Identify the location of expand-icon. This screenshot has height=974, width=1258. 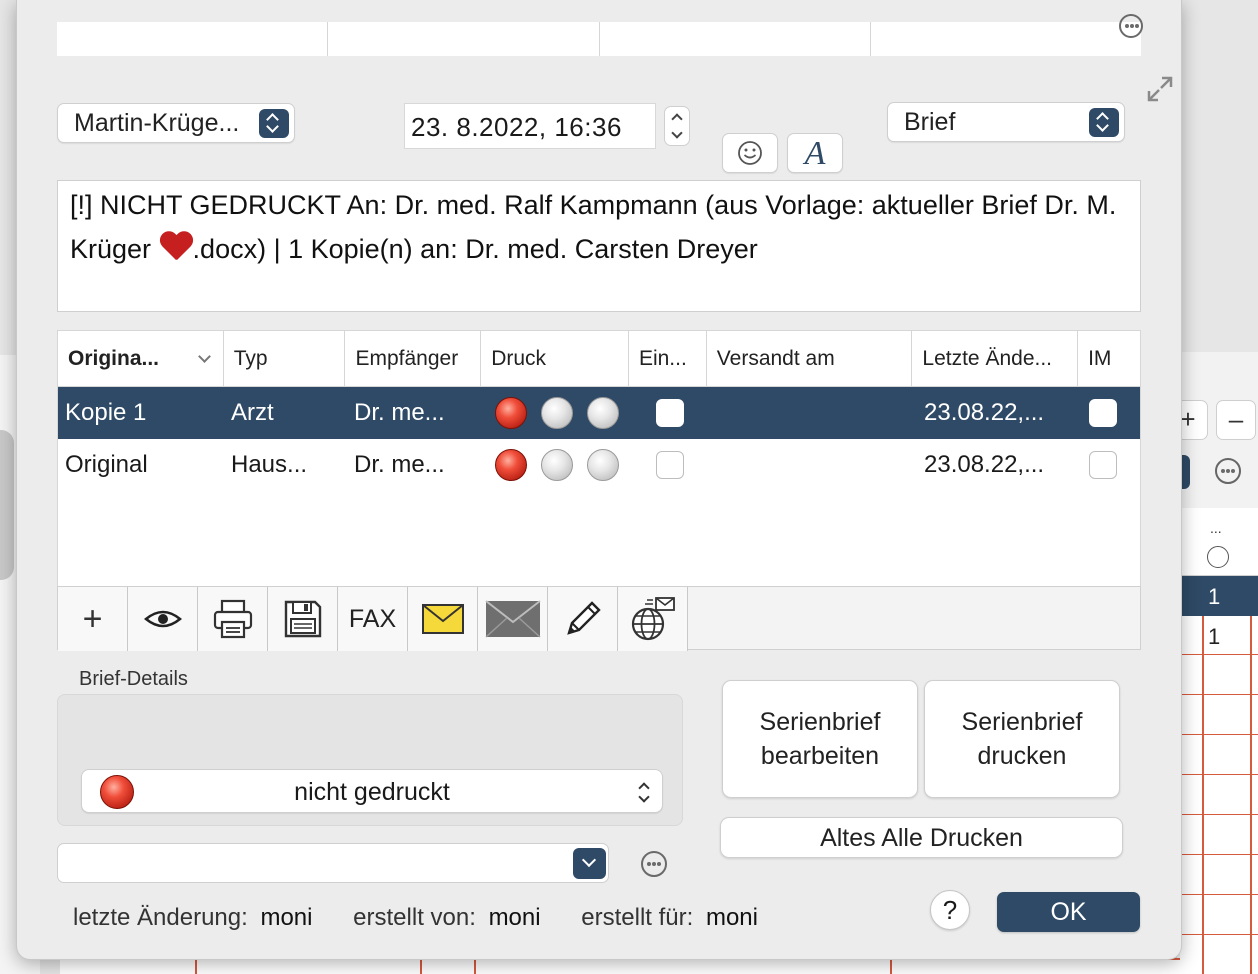
(1160, 89).